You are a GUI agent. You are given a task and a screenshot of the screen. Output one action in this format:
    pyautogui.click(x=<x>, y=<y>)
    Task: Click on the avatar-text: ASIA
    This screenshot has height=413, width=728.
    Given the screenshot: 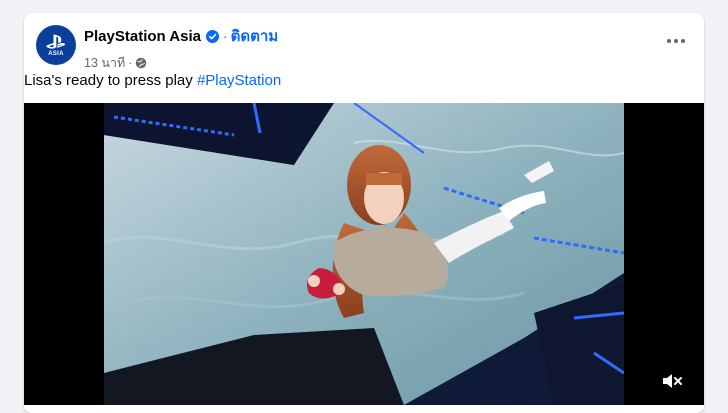 What is the action you would take?
    pyautogui.click(x=56, y=53)
    